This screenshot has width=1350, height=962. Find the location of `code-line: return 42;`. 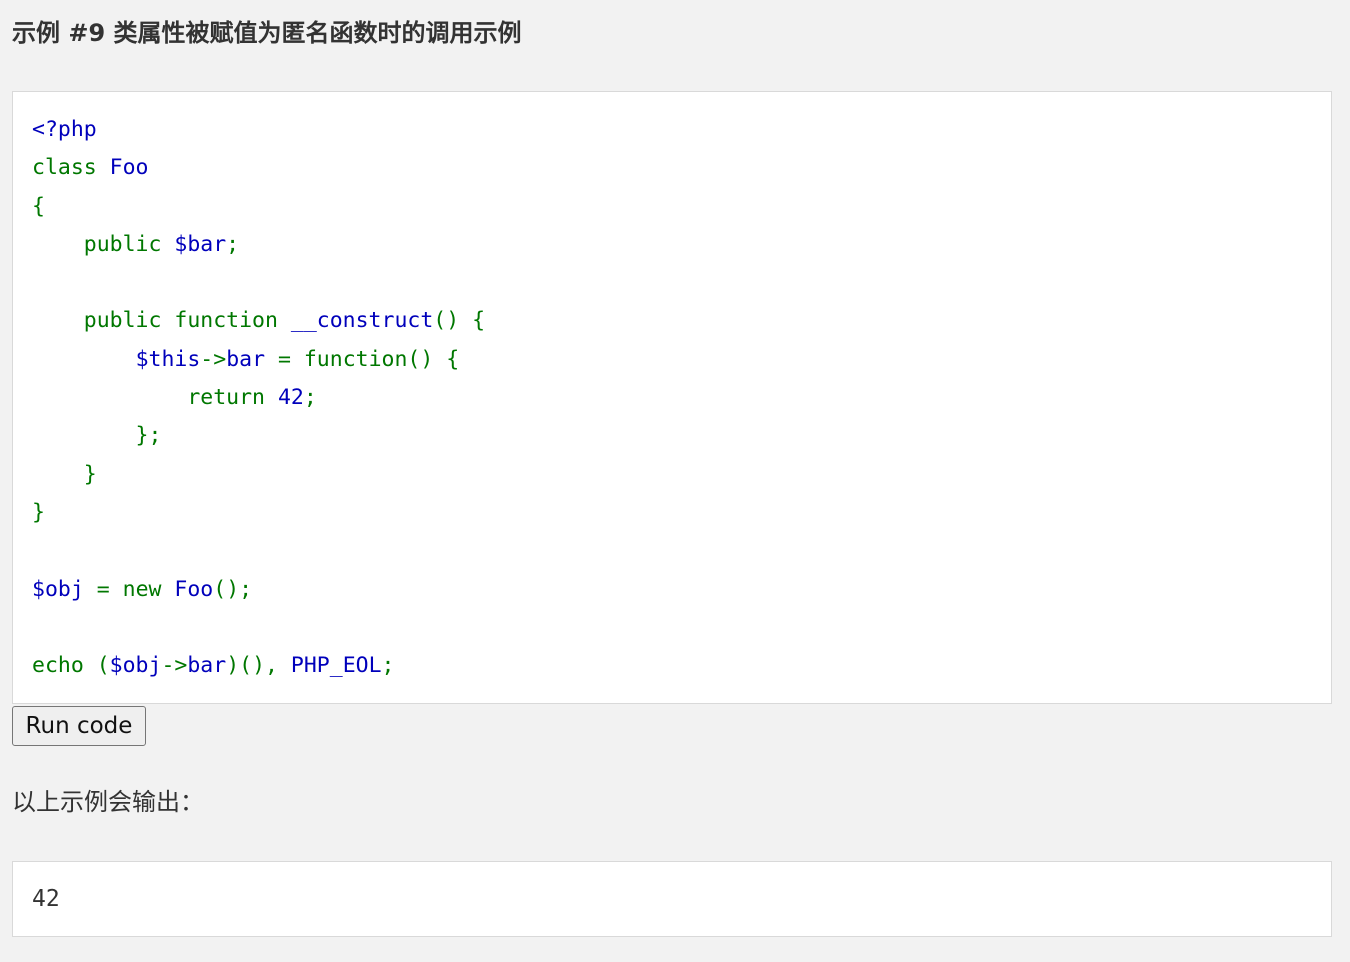

code-line: return 42; is located at coordinates (258, 398).